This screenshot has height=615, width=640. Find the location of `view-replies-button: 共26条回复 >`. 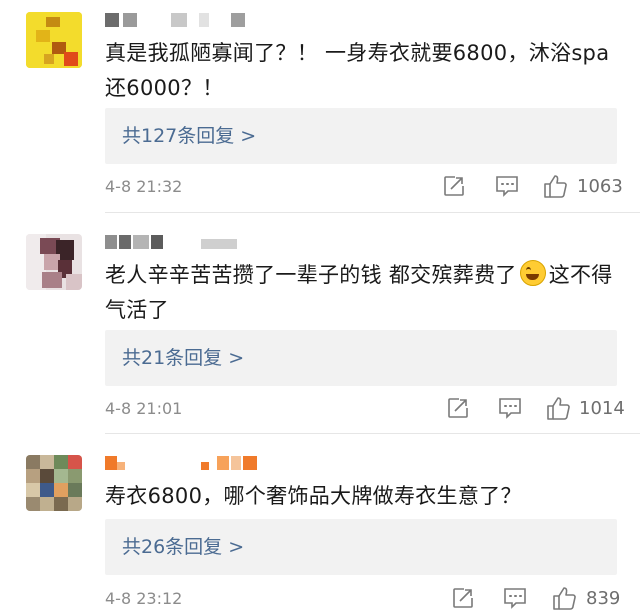

view-replies-button: 共26条回复 > is located at coordinates (361, 547).